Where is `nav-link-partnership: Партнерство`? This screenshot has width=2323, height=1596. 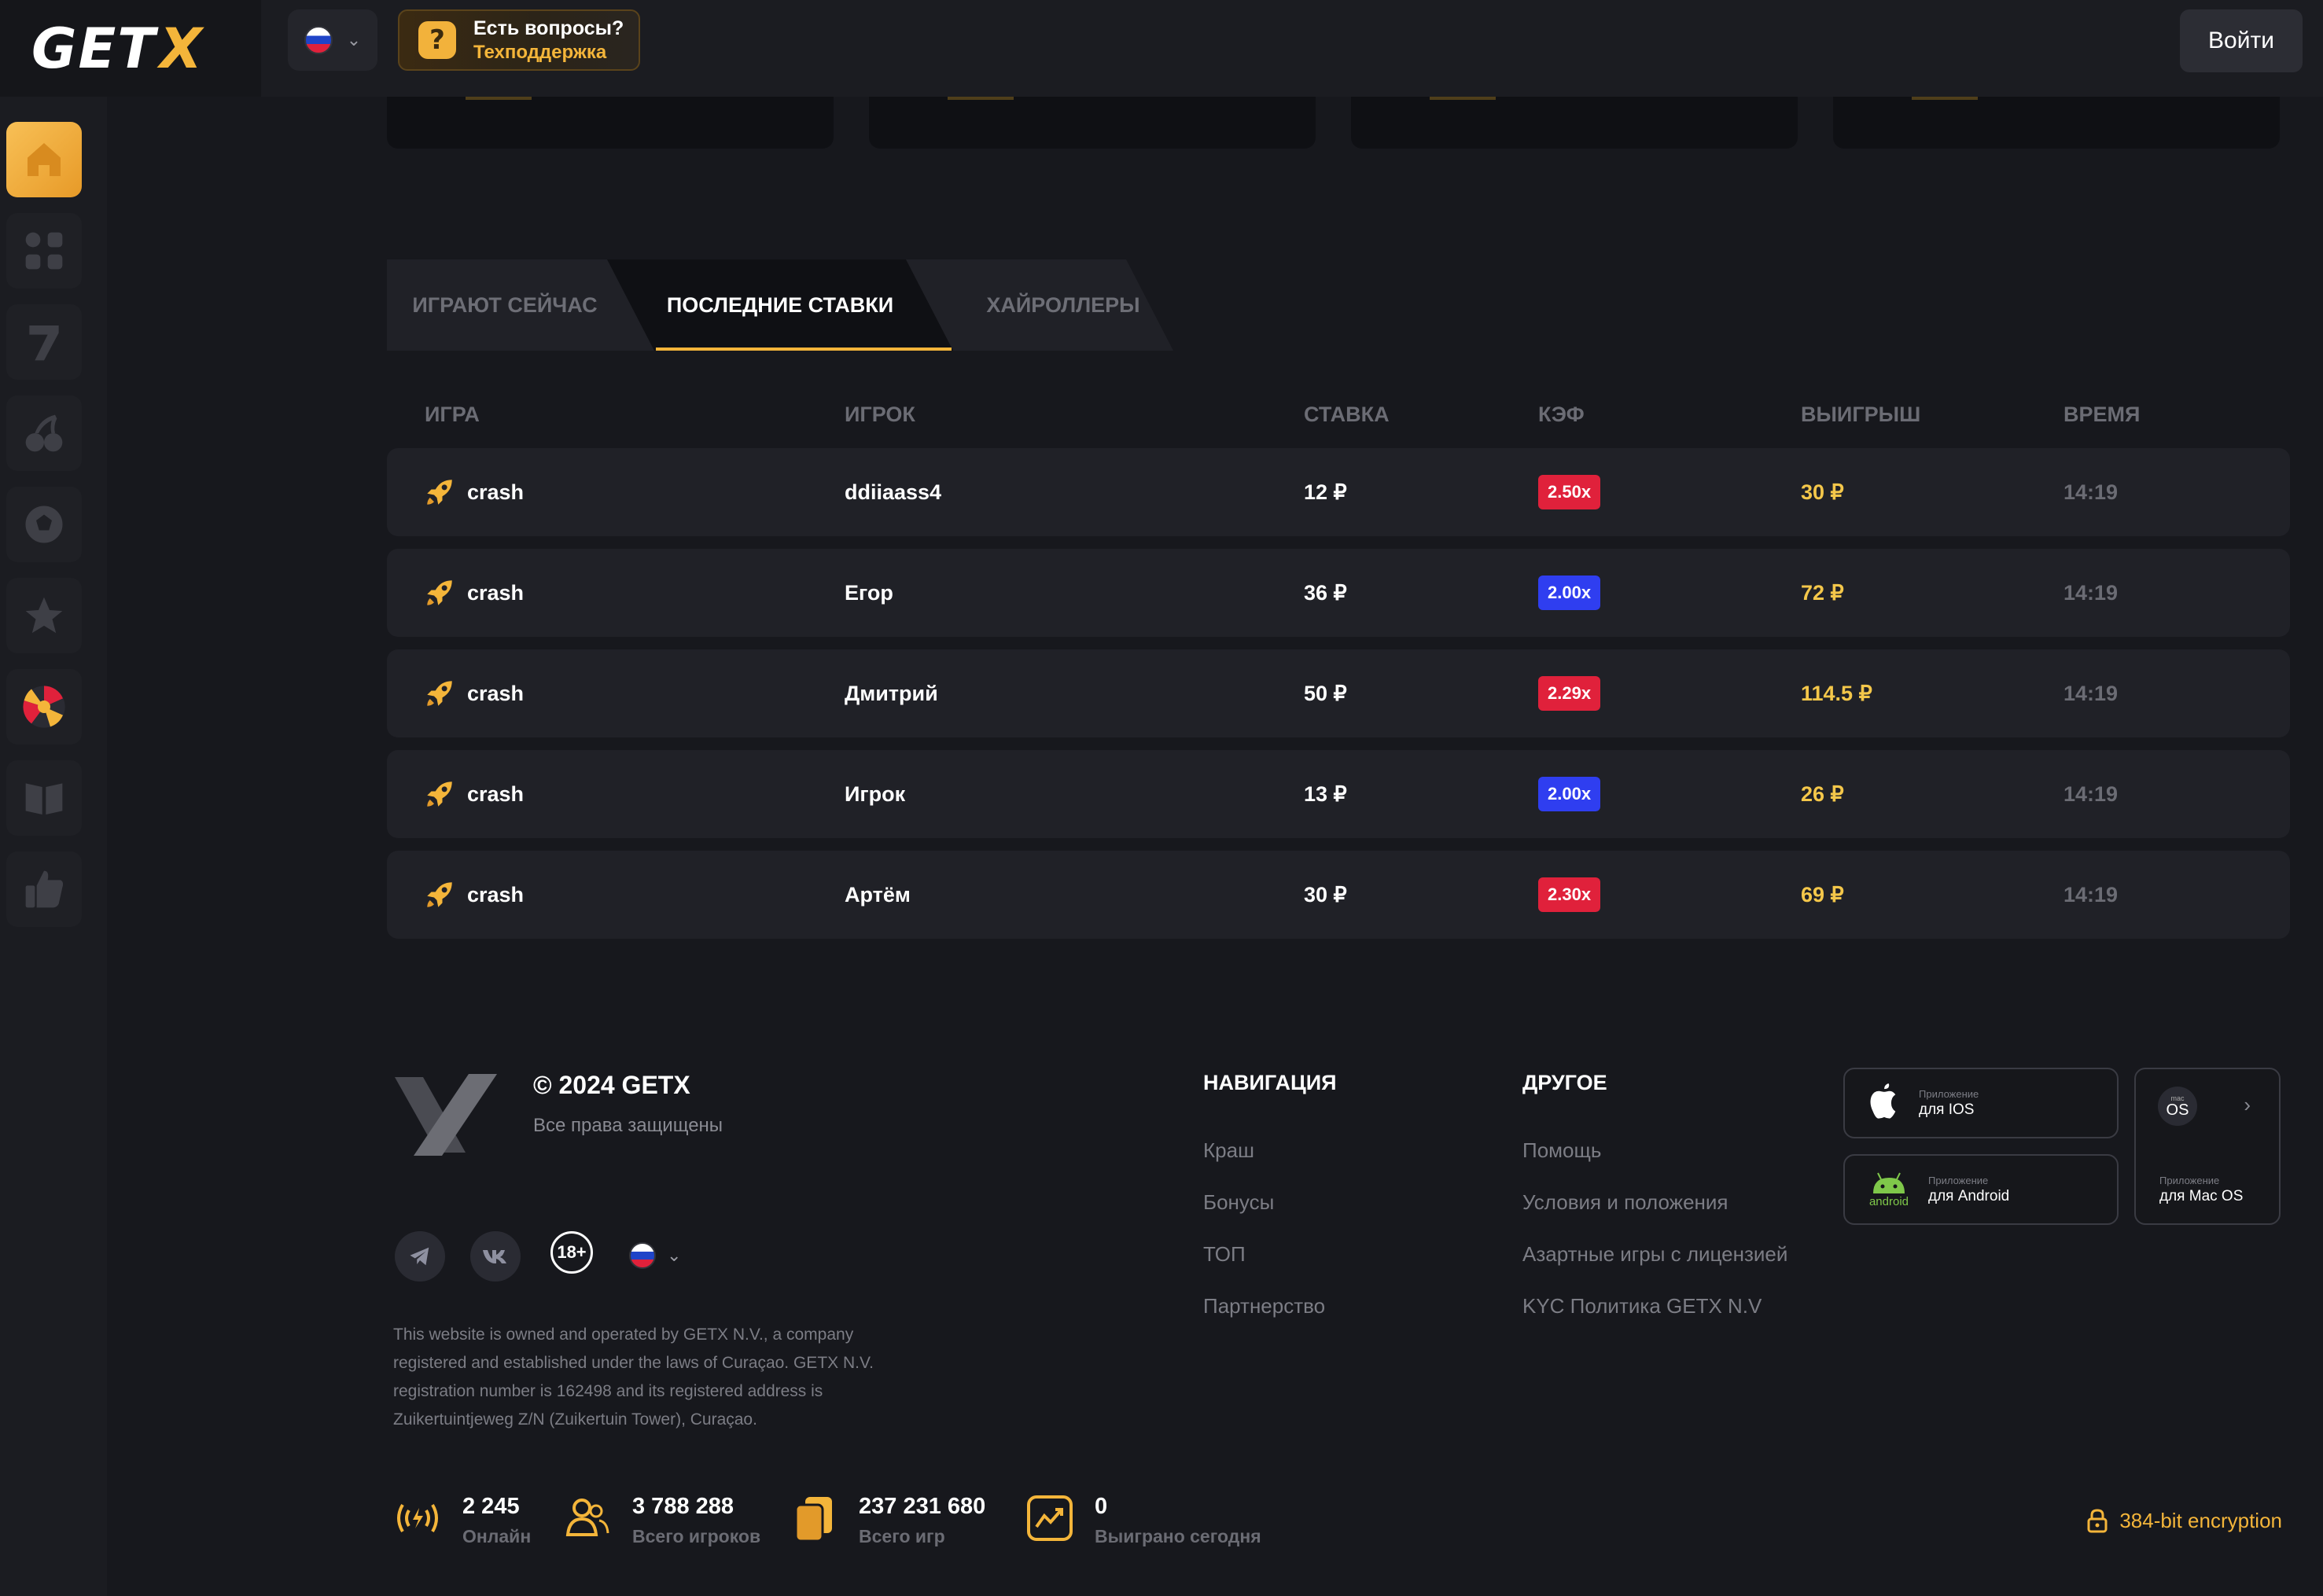
nav-link-partnership: Партнерство is located at coordinates (1264, 1306).